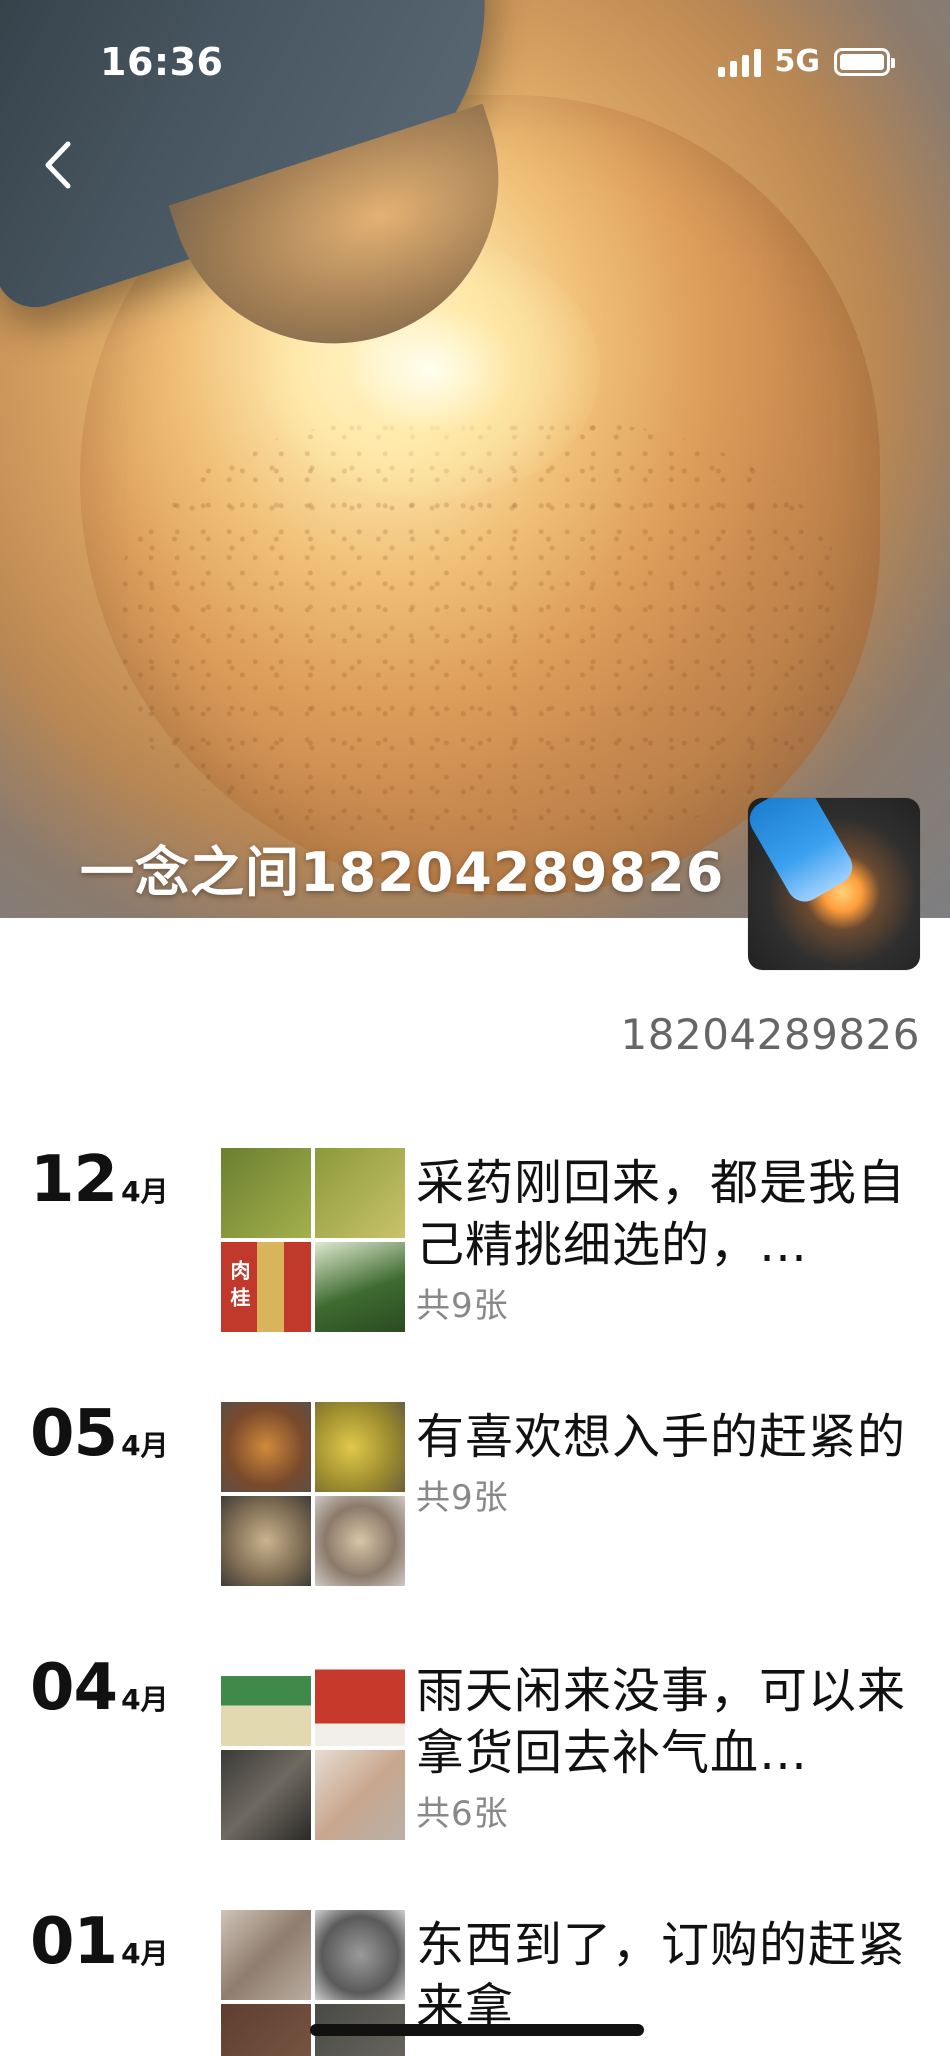 The image size is (950, 2056). I want to click on post-day: 04, so click(74, 1688).